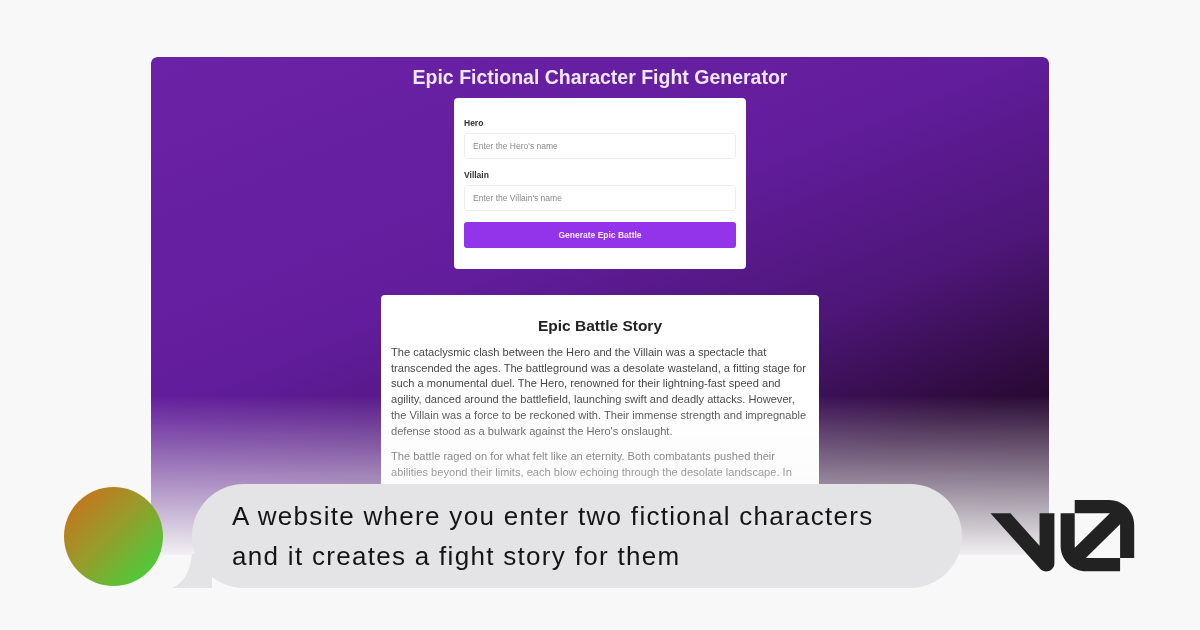 This screenshot has height=630, width=1200. I want to click on generate-button: Generate Epic Battle, so click(600, 235).